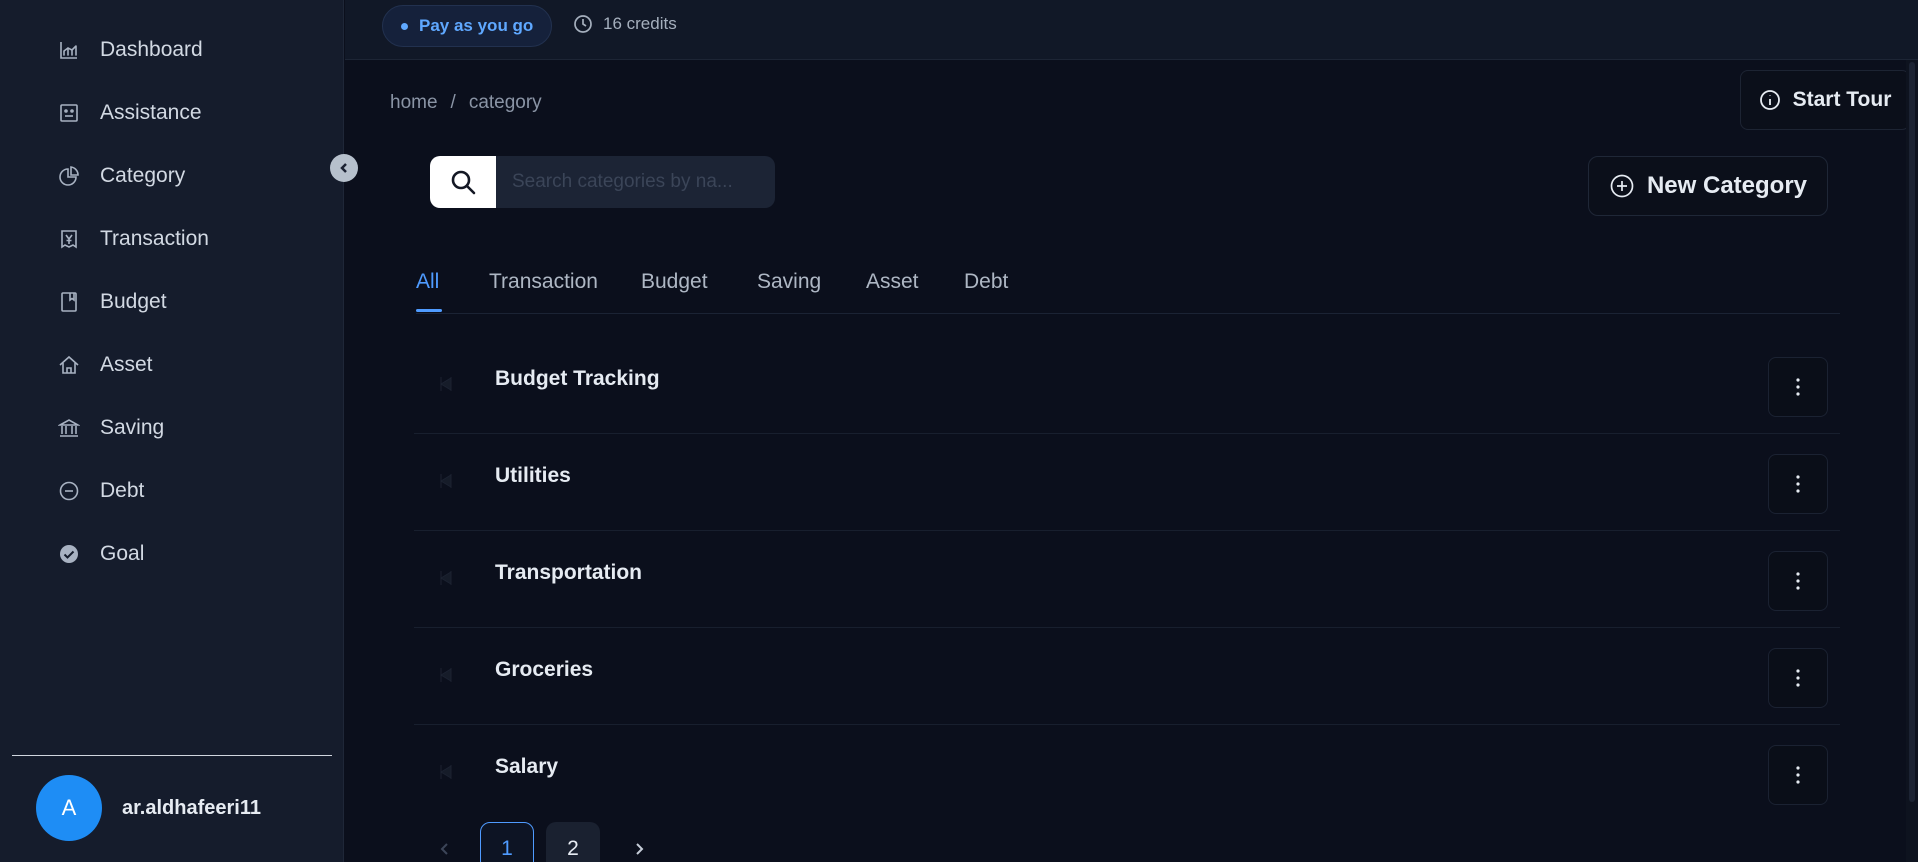 The image size is (1918, 862). What do you see at coordinates (986, 282) in the screenshot?
I see `tab-debt: Debt` at bounding box center [986, 282].